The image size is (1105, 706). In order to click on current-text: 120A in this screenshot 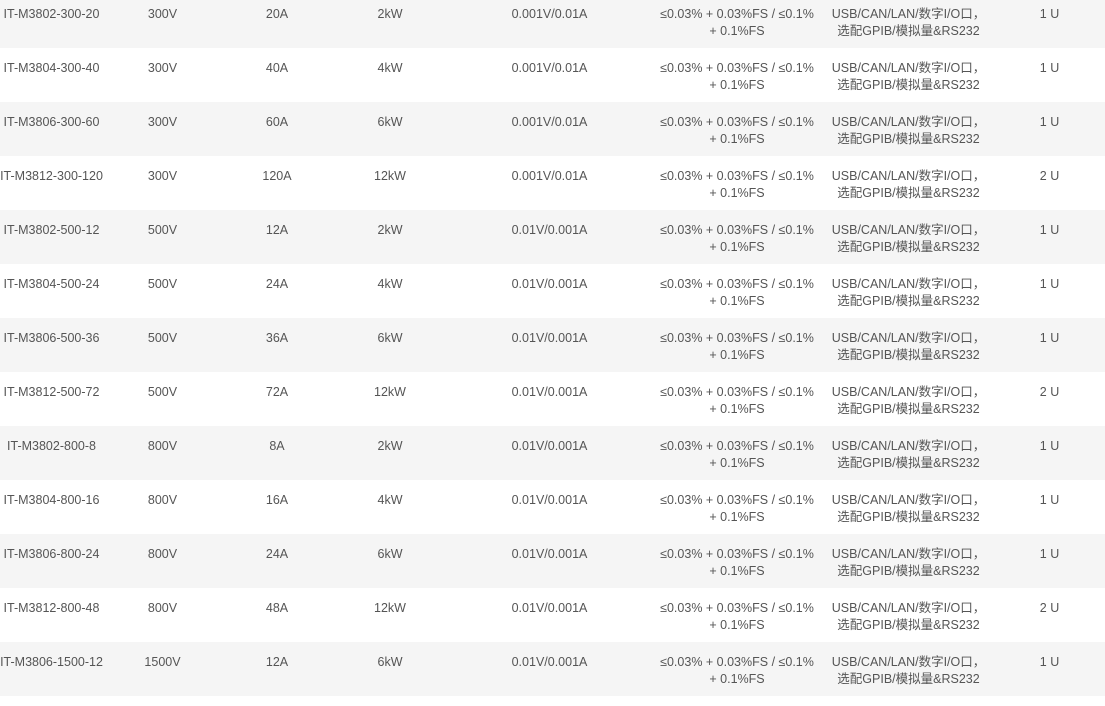, I will do `click(277, 176)`.